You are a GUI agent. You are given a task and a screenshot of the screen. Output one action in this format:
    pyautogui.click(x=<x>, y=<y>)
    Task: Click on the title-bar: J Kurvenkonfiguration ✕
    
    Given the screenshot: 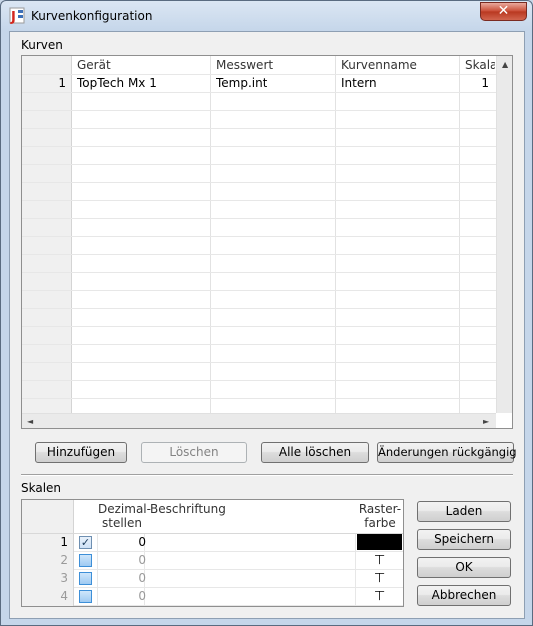 What is the action you would take?
    pyautogui.click(x=266, y=16)
    